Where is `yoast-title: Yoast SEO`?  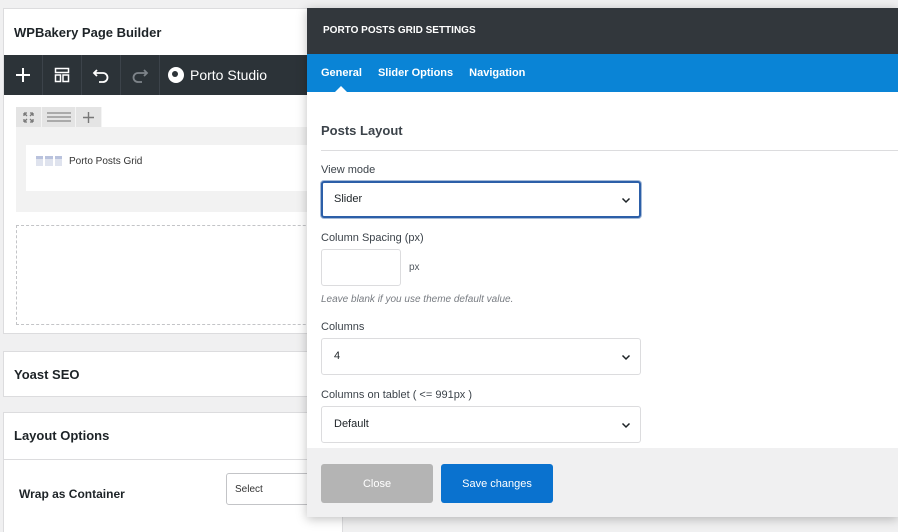
yoast-title: Yoast SEO is located at coordinates (47, 374).